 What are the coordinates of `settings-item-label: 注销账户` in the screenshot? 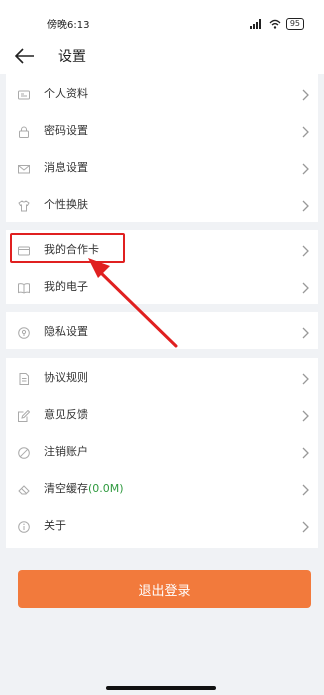 It's located at (66, 451).